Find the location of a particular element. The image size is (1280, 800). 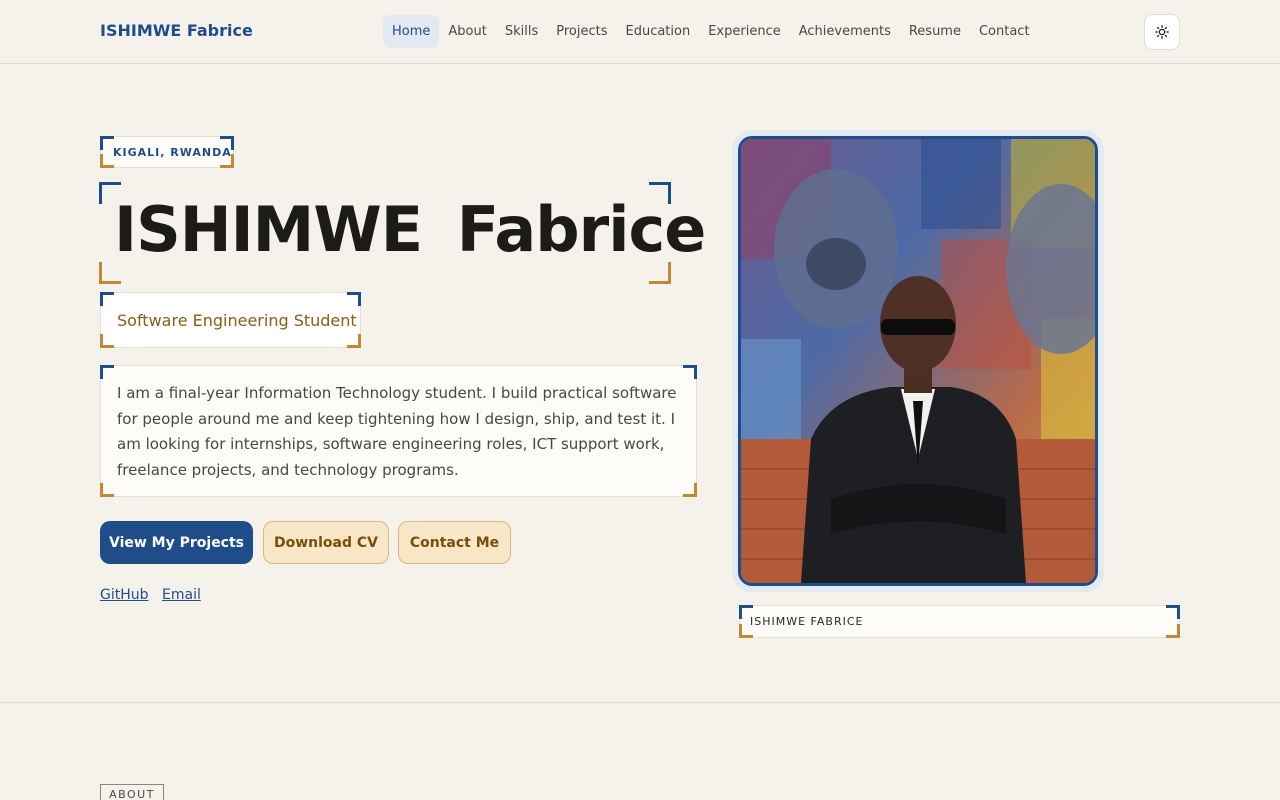

nav-item-projects: Projects is located at coordinates (581, 31).